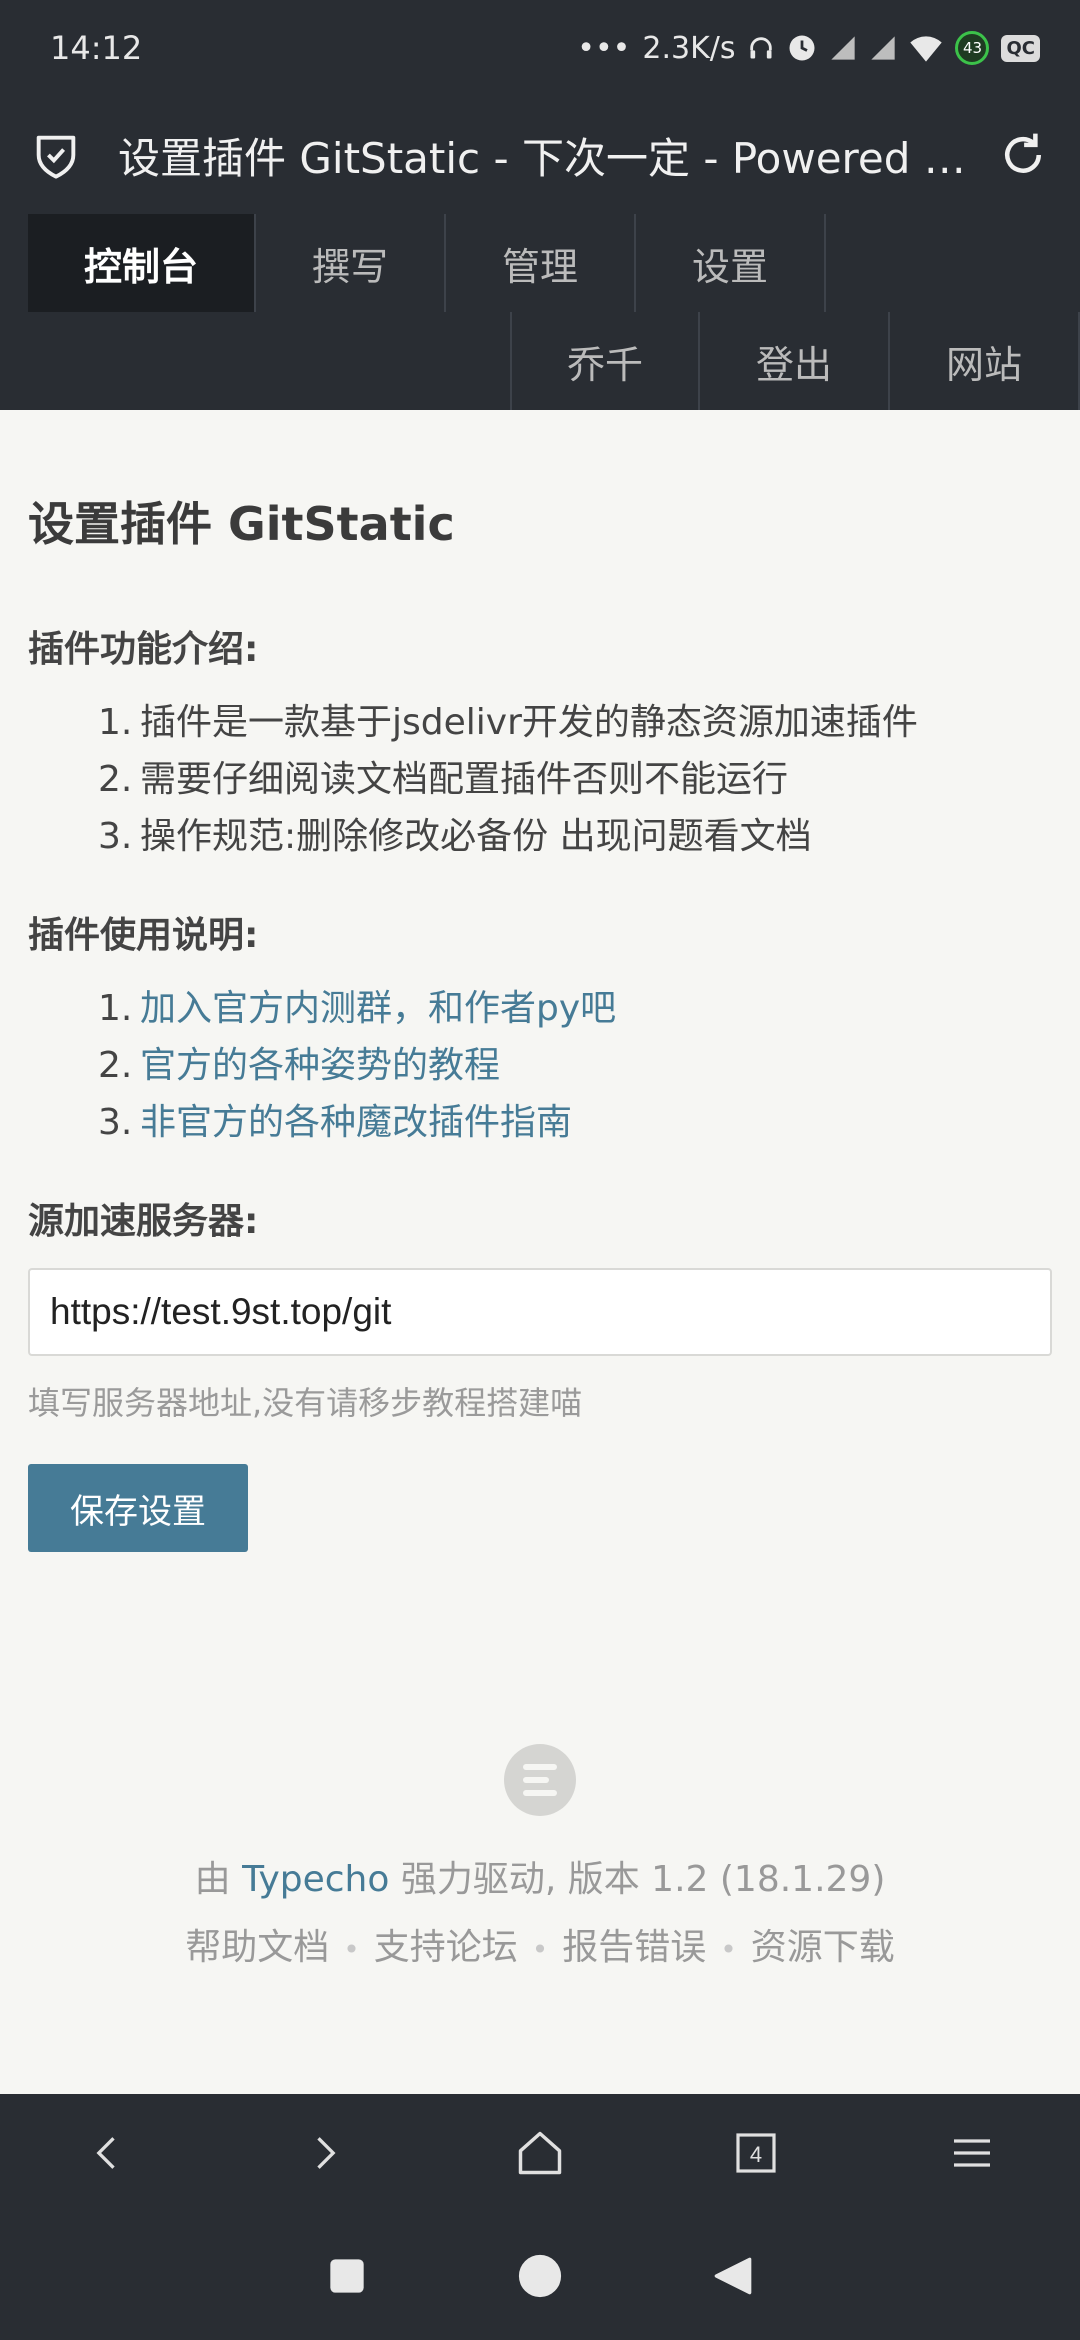 Image resolution: width=1080 pixels, height=2340 pixels. What do you see at coordinates (541, 263) in the screenshot?
I see `nav-manage: 管理` at bounding box center [541, 263].